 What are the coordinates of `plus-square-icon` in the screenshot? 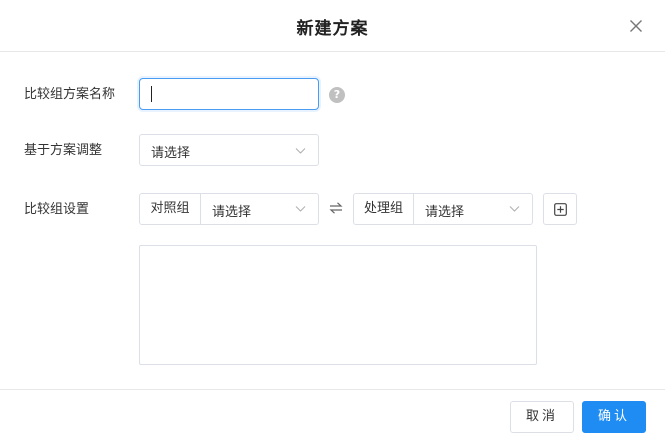 It's located at (560, 209).